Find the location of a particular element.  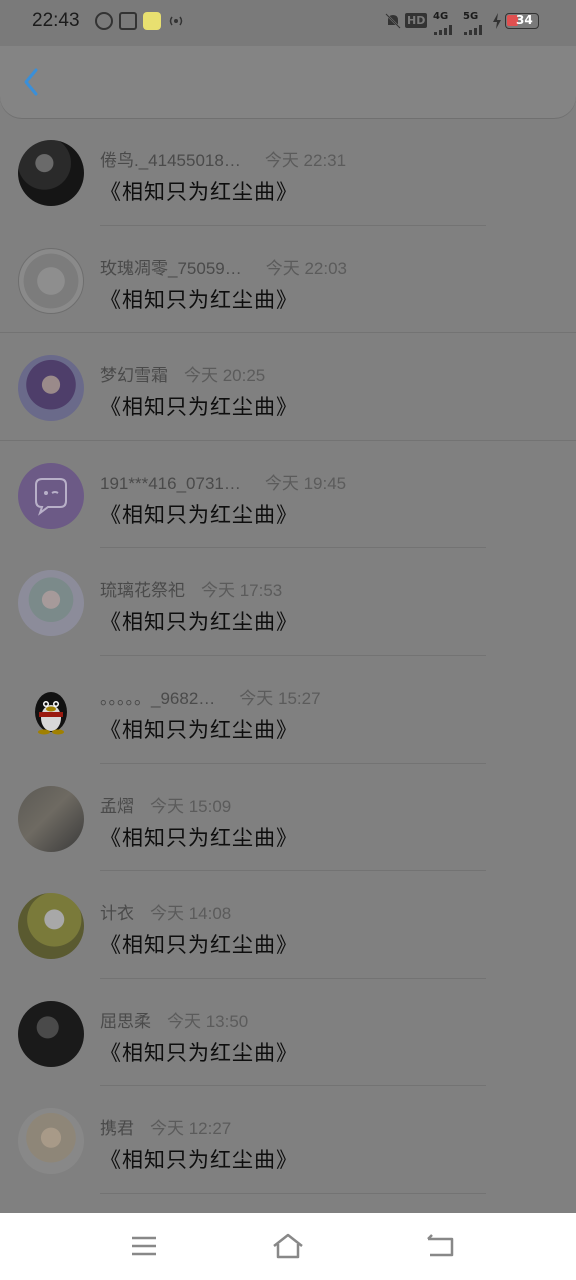

chat-bubble-icon is located at coordinates (51, 496).